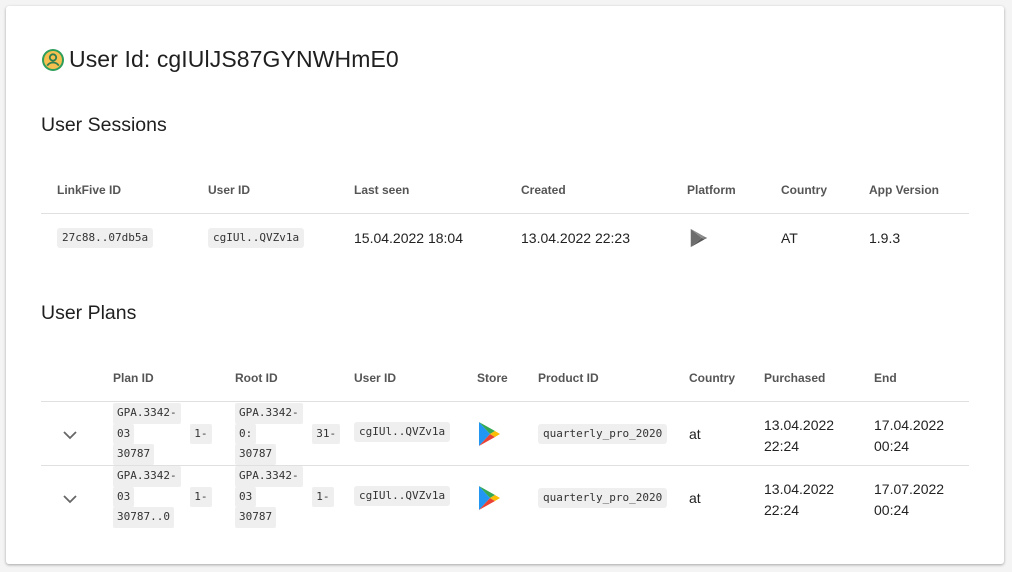  I want to click on col-platform: Platform, so click(711, 190).